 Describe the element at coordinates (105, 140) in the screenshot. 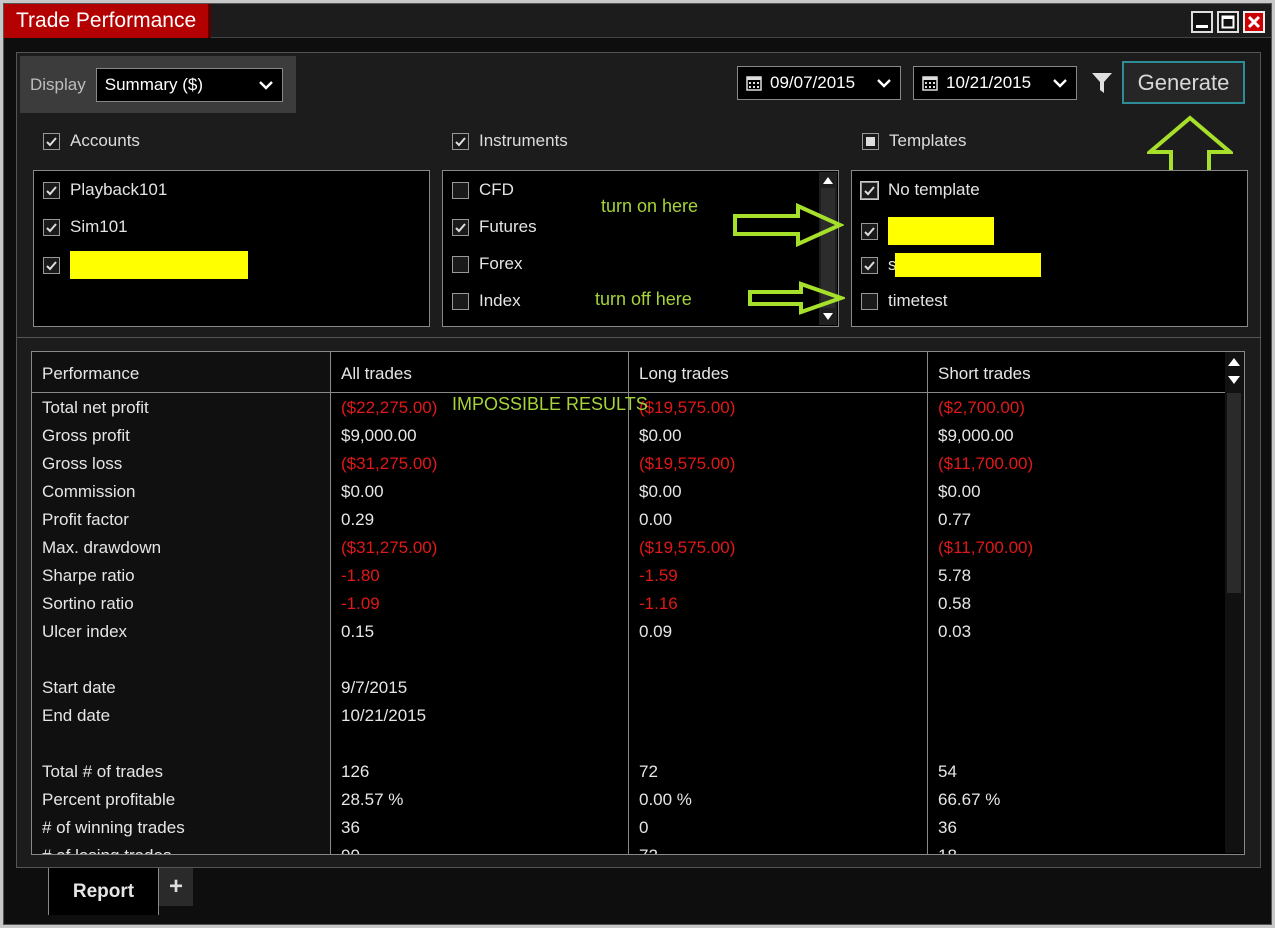

I see `accounts-label: Accounts` at that location.